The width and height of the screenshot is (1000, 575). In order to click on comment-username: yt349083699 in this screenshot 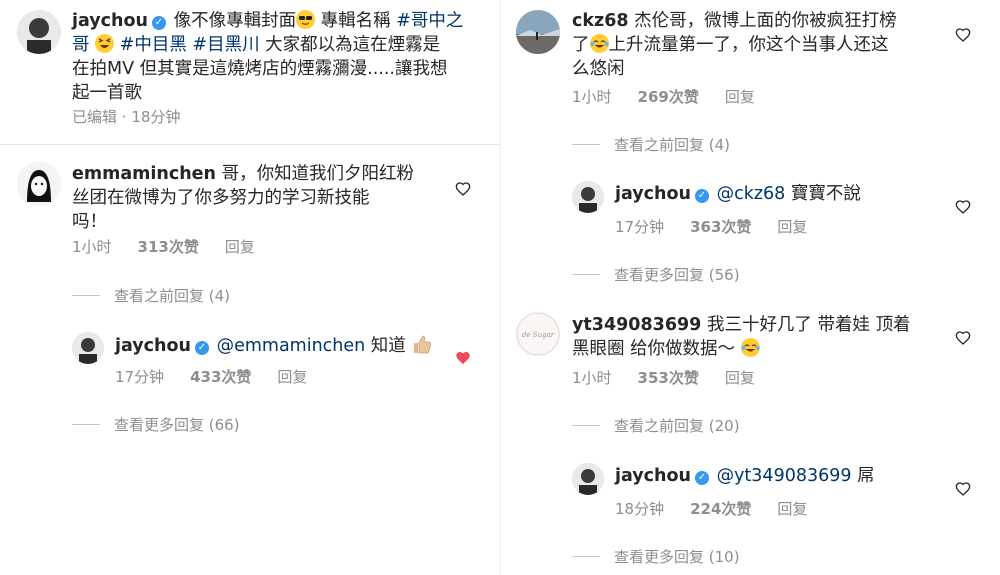, I will do `click(636, 325)`.